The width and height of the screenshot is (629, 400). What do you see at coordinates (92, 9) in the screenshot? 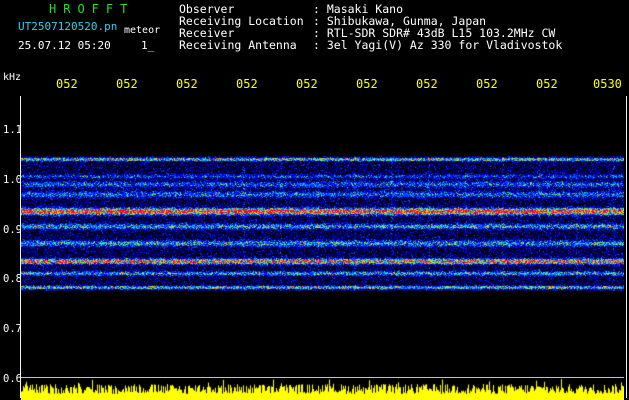
I see `app-title: HROFFT` at bounding box center [92, 9].